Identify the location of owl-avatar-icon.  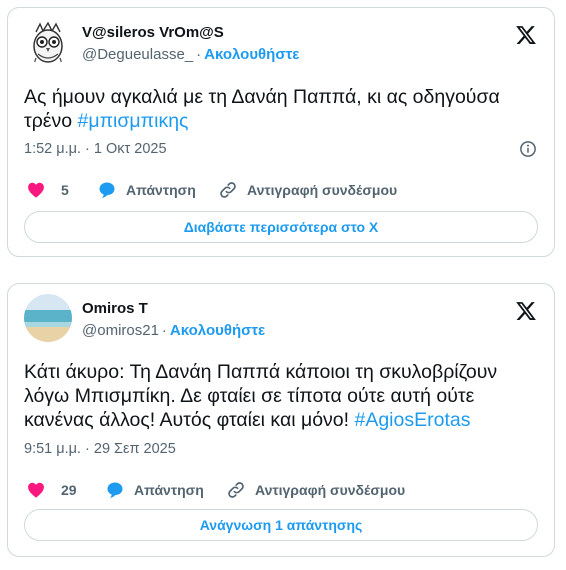
(48, 42).